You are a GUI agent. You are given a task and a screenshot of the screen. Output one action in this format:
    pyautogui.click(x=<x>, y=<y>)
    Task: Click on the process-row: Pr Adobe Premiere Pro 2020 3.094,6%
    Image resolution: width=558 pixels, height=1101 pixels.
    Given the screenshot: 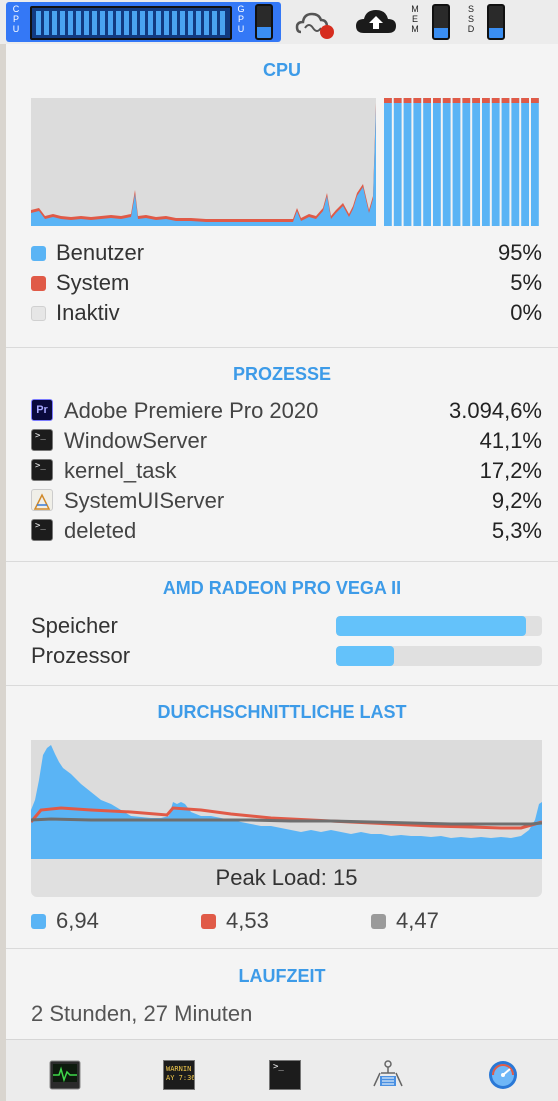 What is the action you would take?
    pyautogui.click(x=282, y=411)
    